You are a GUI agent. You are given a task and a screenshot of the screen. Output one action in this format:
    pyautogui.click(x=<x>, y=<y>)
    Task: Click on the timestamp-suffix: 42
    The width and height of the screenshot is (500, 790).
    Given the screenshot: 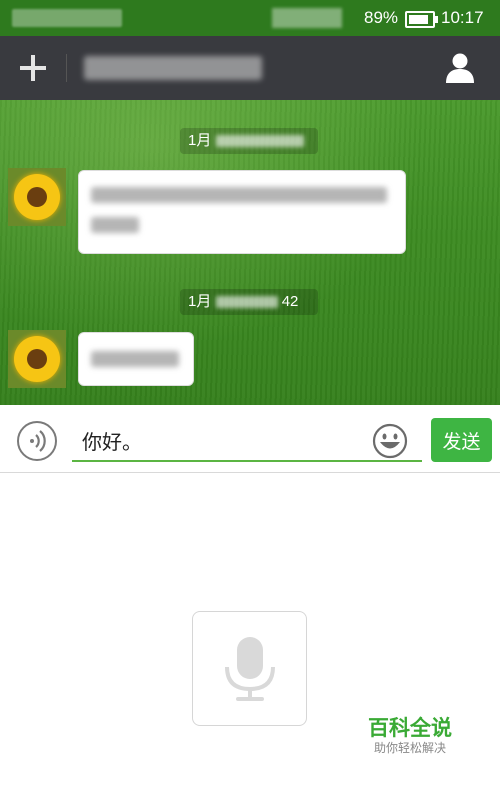 What is the action you would take?
    pyautogui.click(x=290, y=301)
    